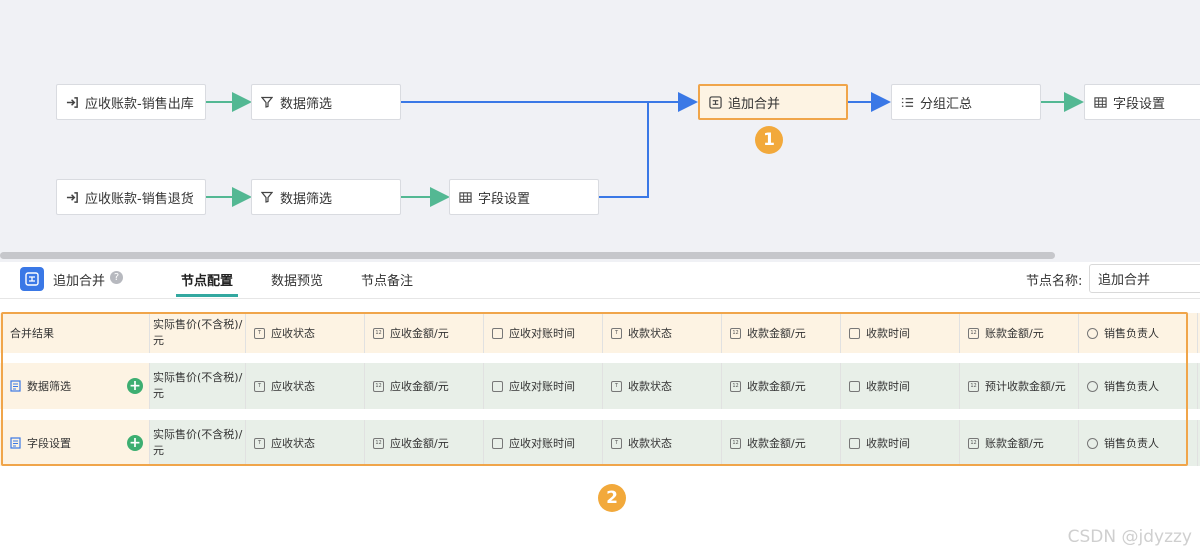  Describe the element at coordinates (297, 279) in the screenshot. I see `tab-data-preview: 数据预览` at that location.